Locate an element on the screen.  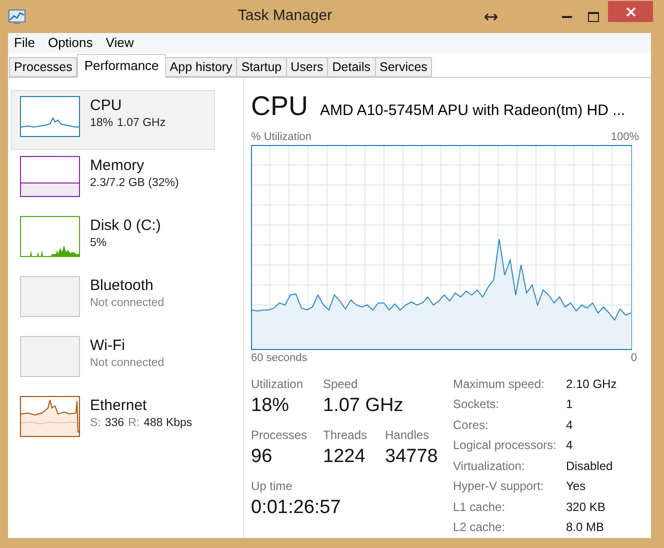
panel-title: CPU is located at coordinates (279, 106).